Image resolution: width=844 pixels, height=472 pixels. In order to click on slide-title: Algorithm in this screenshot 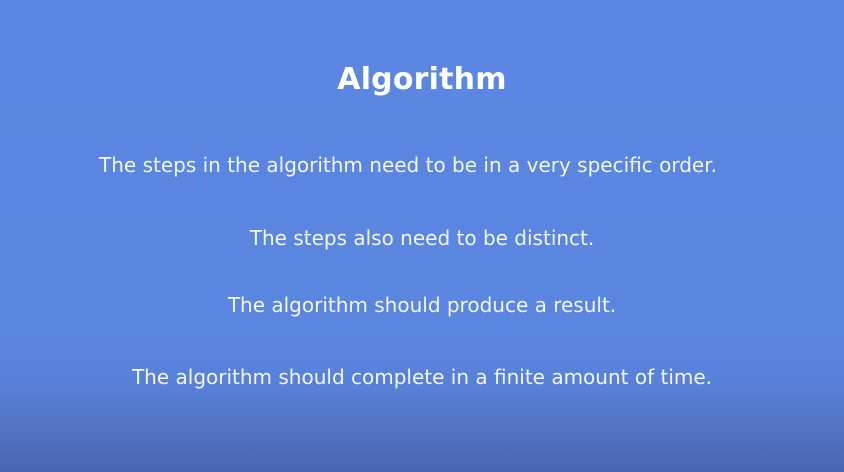, I will do `click(422, 79)`.